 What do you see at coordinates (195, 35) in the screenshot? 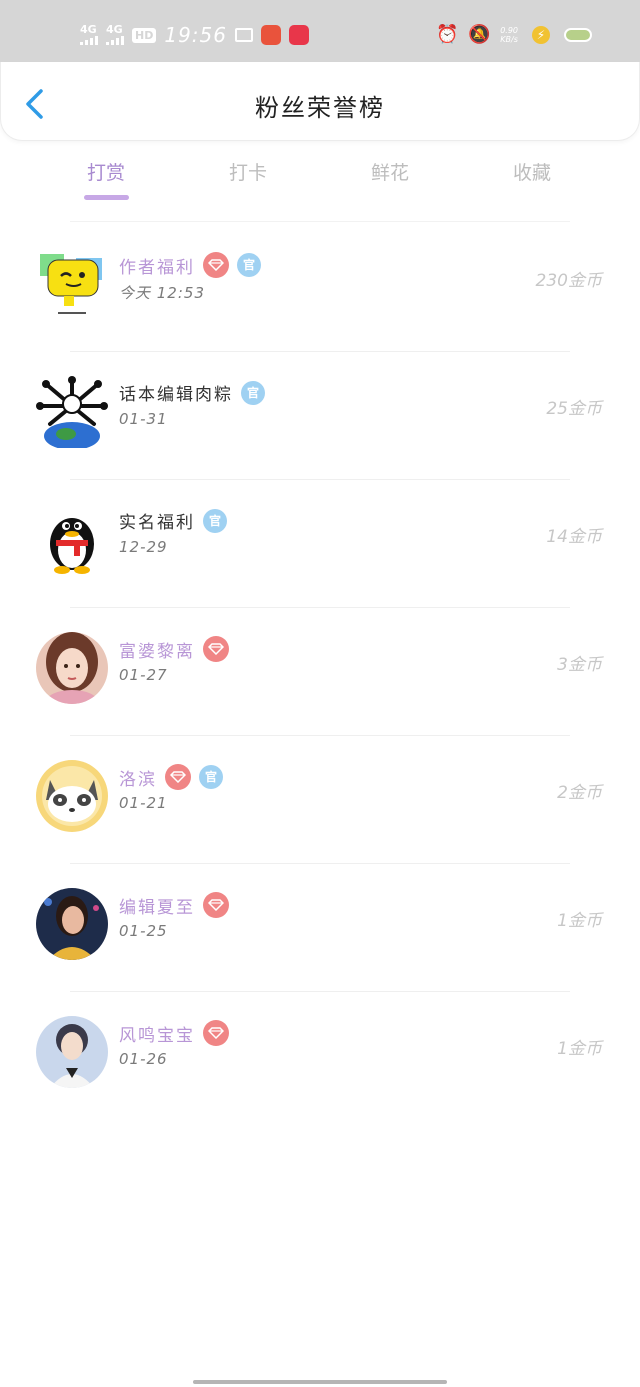
I see `clock: 19:56` at bounding box center [195, 35].